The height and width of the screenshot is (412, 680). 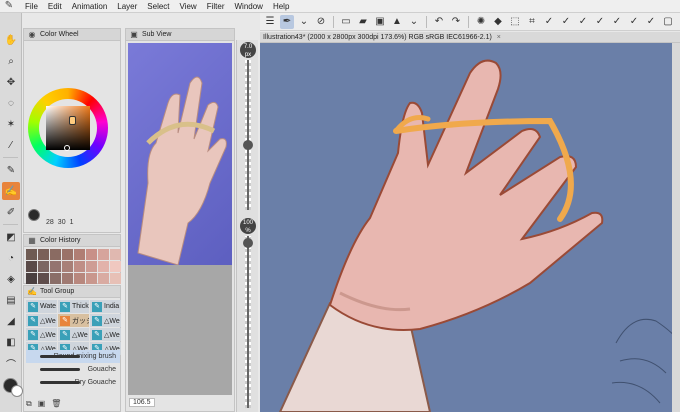 I want to click on pen-icon: ✎, so click(x=11, y=170).